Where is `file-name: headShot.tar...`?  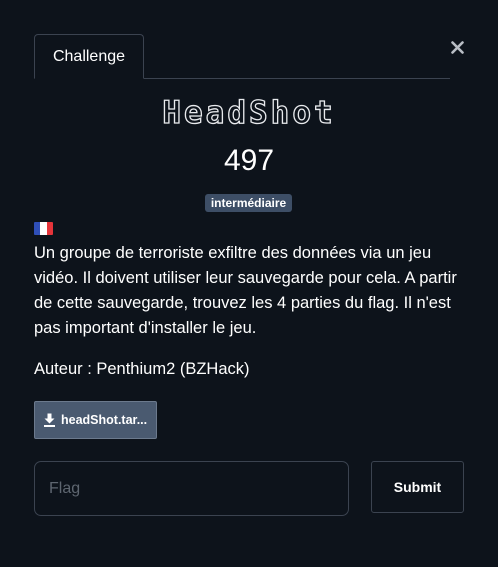
file-name: headShot.tar... is located at coordinates (104, 420).